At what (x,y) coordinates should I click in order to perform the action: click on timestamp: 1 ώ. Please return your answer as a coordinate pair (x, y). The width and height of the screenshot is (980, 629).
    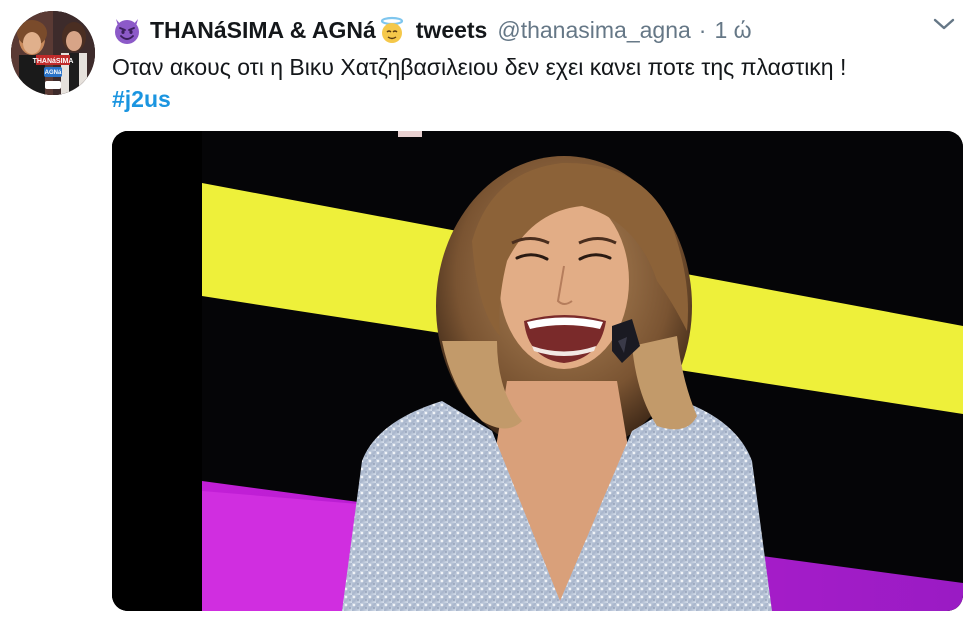
    Looking at the image, I should click on (732, 30).